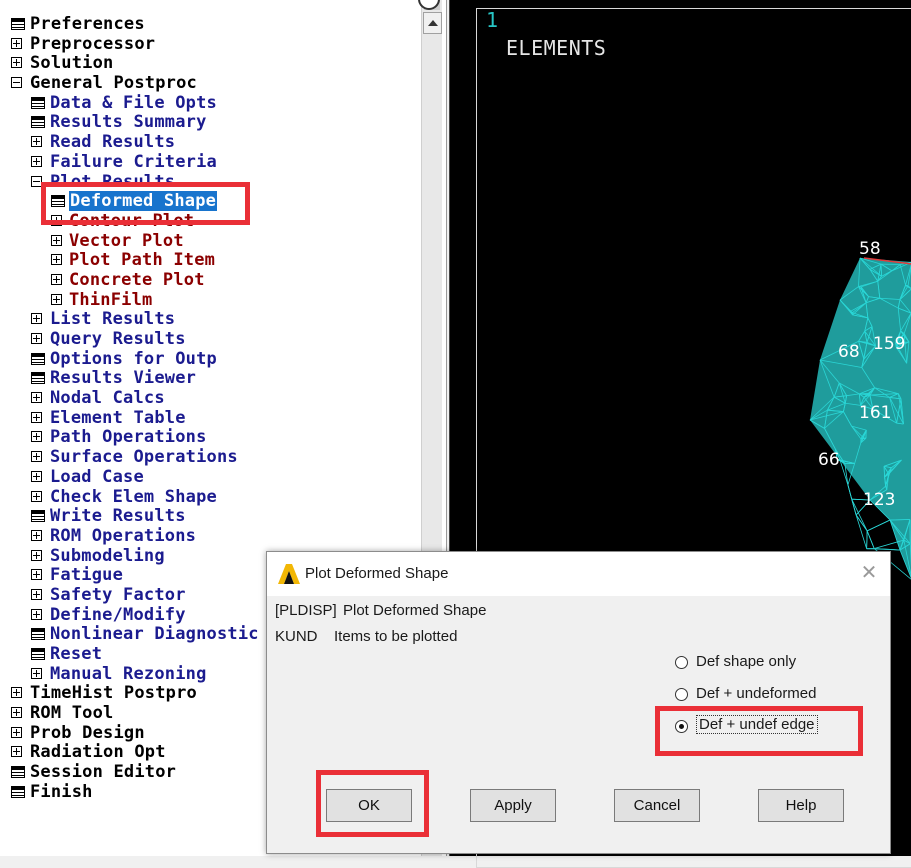 This screenshot has height=868, width=911. What do you see at coordinates (210, 280) in the screenshot?
I see `menu-item: Concrete Plot` at bounding box center [210, 280].